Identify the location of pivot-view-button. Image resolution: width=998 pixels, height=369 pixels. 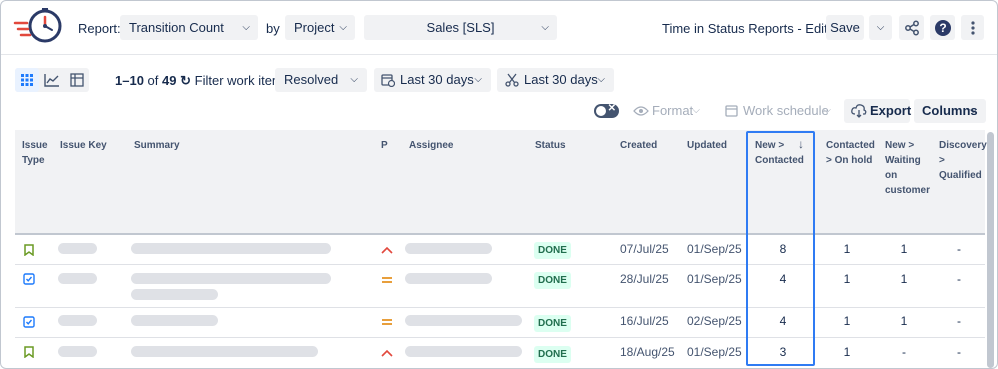
(77, 80).